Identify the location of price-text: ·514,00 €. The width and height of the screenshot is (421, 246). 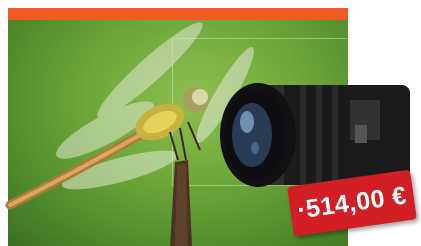
(352, 202).